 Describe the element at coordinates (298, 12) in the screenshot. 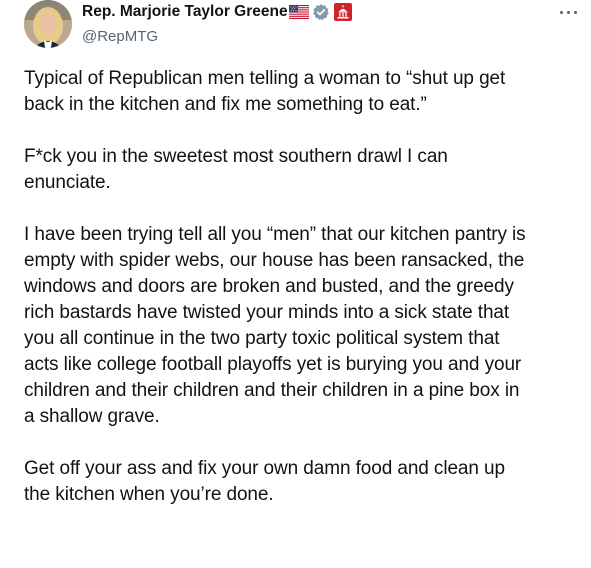

I see `us-flag-icon` at that location.